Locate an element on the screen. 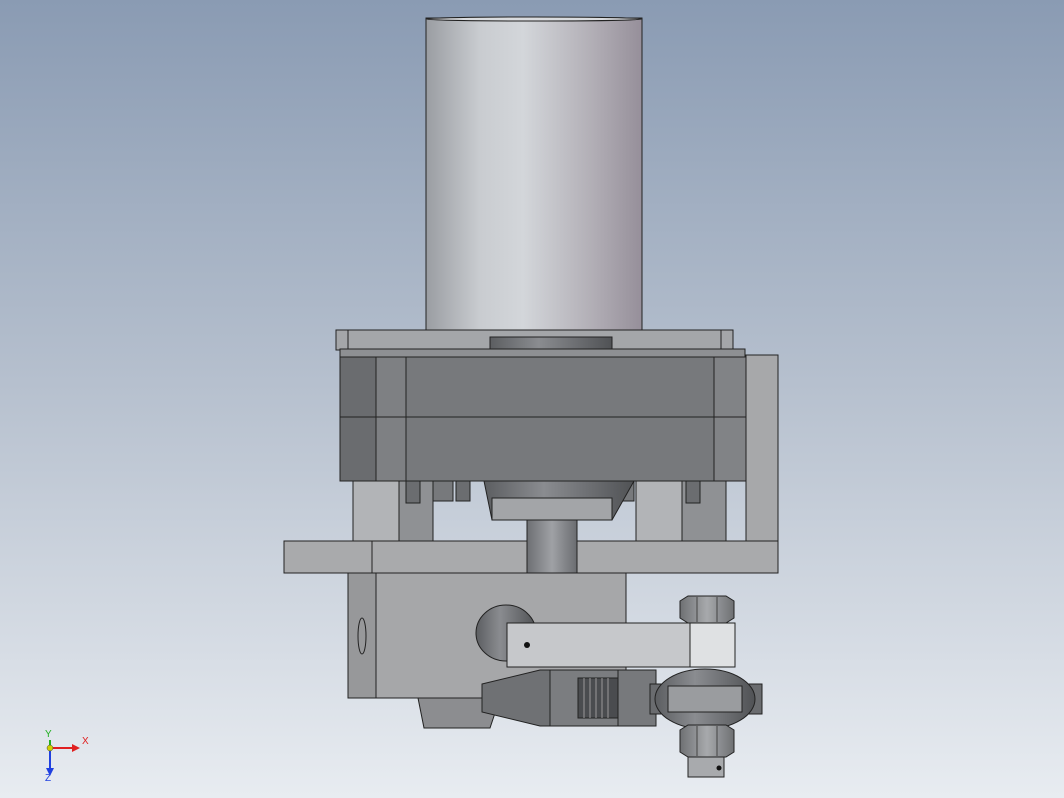  lever-arm is located at coordinates (621, 645).